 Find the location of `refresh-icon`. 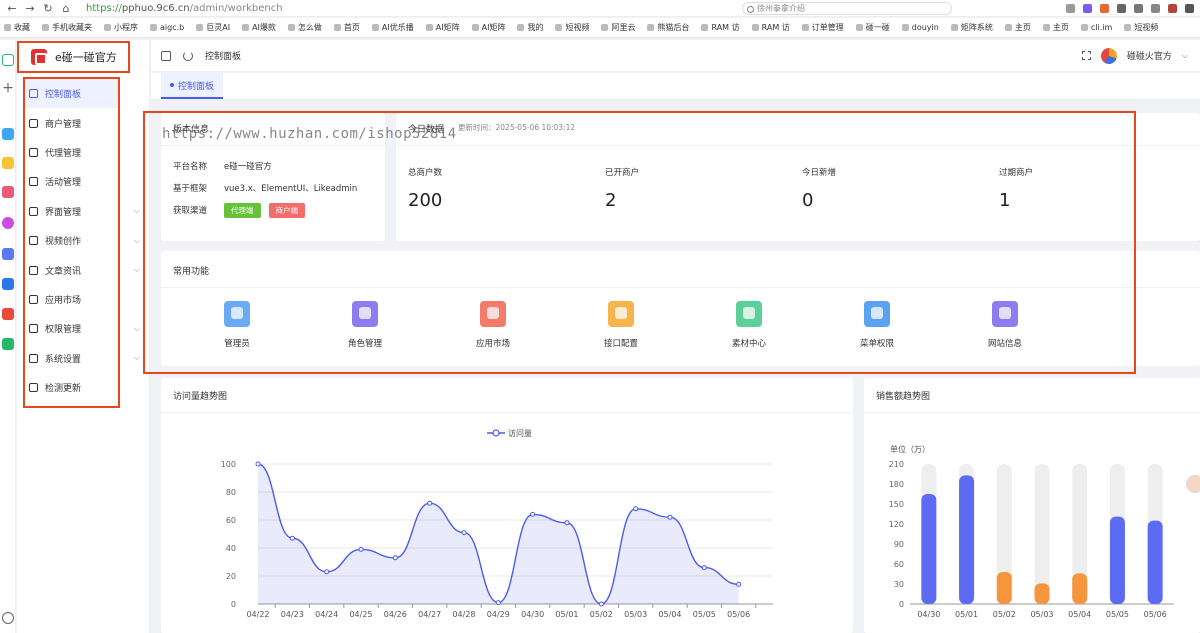

refresh-icon is located at coordinates (188, 55).